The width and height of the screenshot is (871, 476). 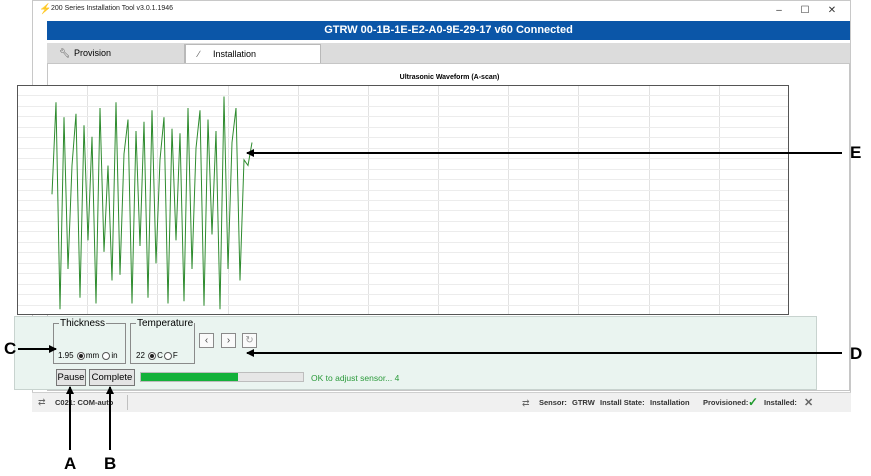 I want to click on annotation-b: B, so click(x=110, y=463).